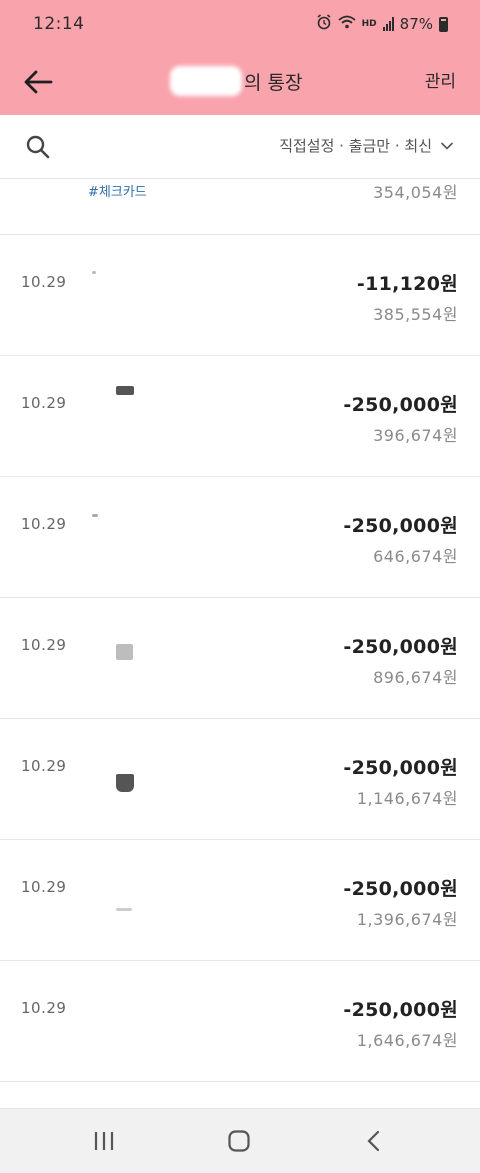  Describe the element at coordinates (447, 145) in the screenshot. I see `chevron-down-icon` at that location.